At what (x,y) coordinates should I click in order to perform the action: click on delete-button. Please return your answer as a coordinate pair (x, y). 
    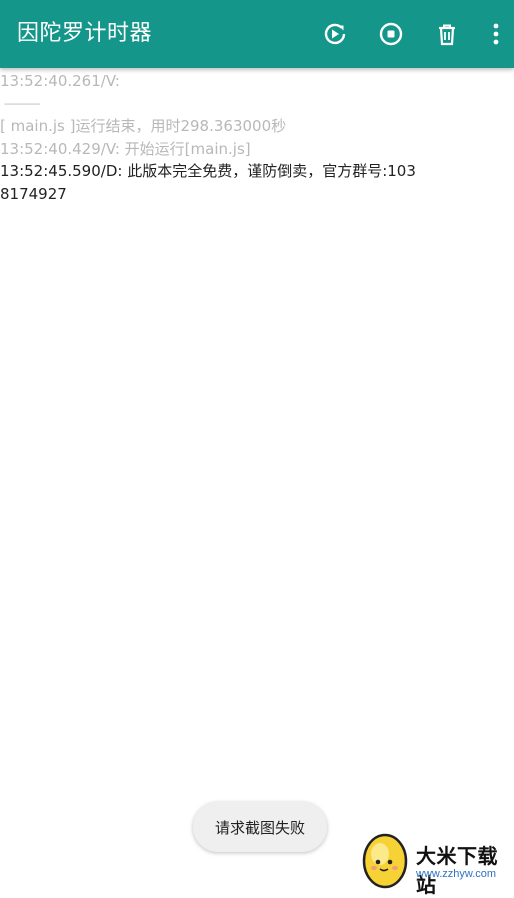
    Looking at the image, I should click on (447, 34).